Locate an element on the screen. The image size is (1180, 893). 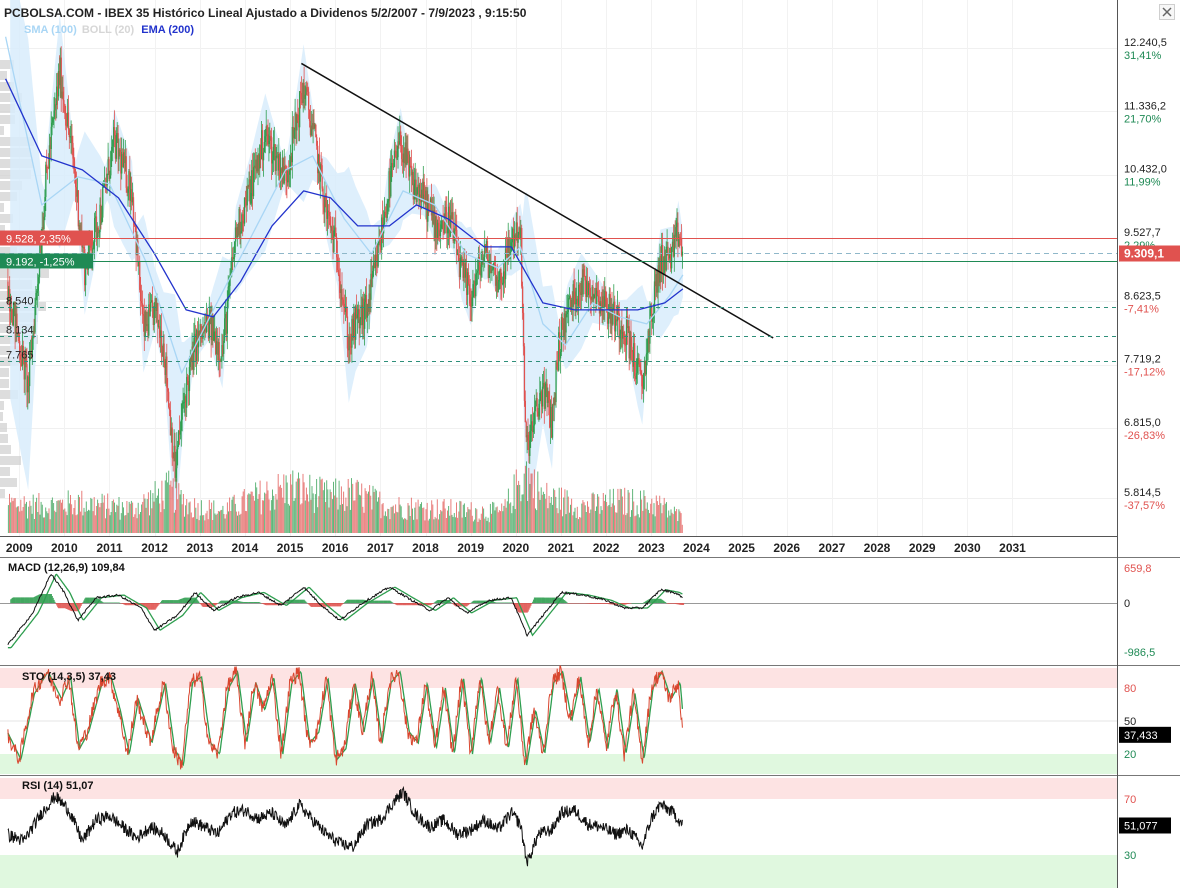
year-tick-label: 2011 is located at coordinates (109, 548).